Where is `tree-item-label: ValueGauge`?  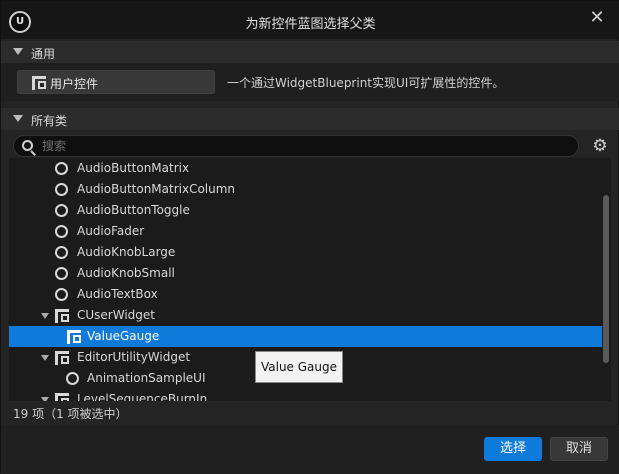 tree-item-label: ValueGauge is located at coordinates (123, 336).